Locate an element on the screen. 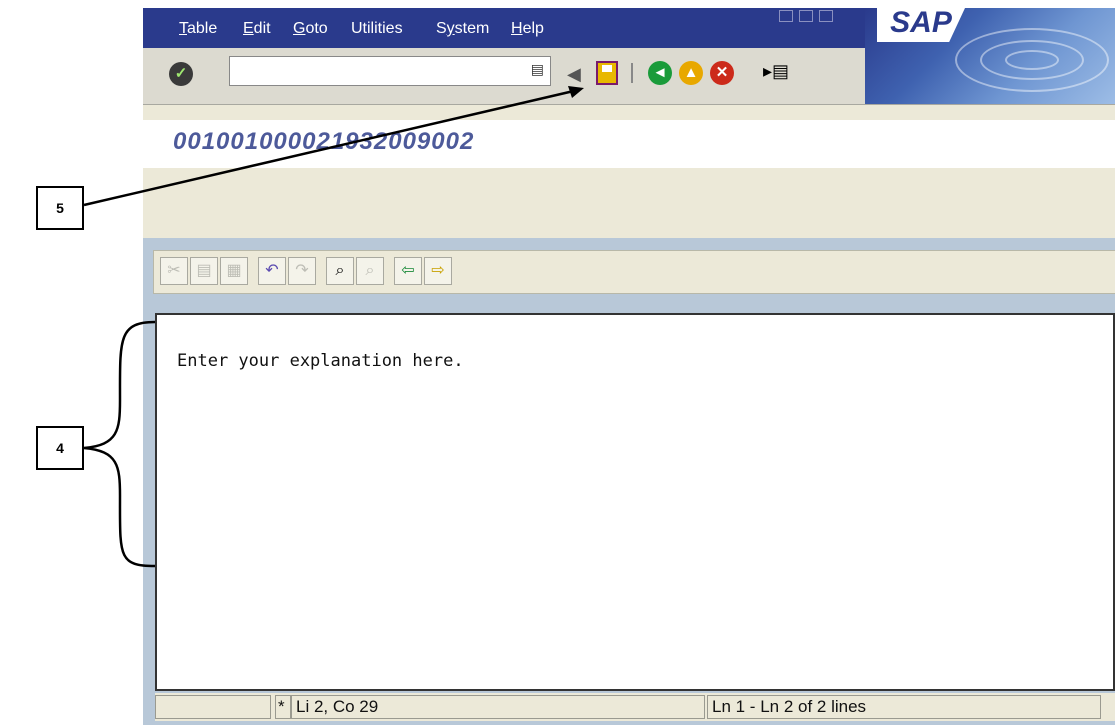 This screenshot has height=725, width=1115. callout-5-arrowhead is located at coordinates (576, 92).